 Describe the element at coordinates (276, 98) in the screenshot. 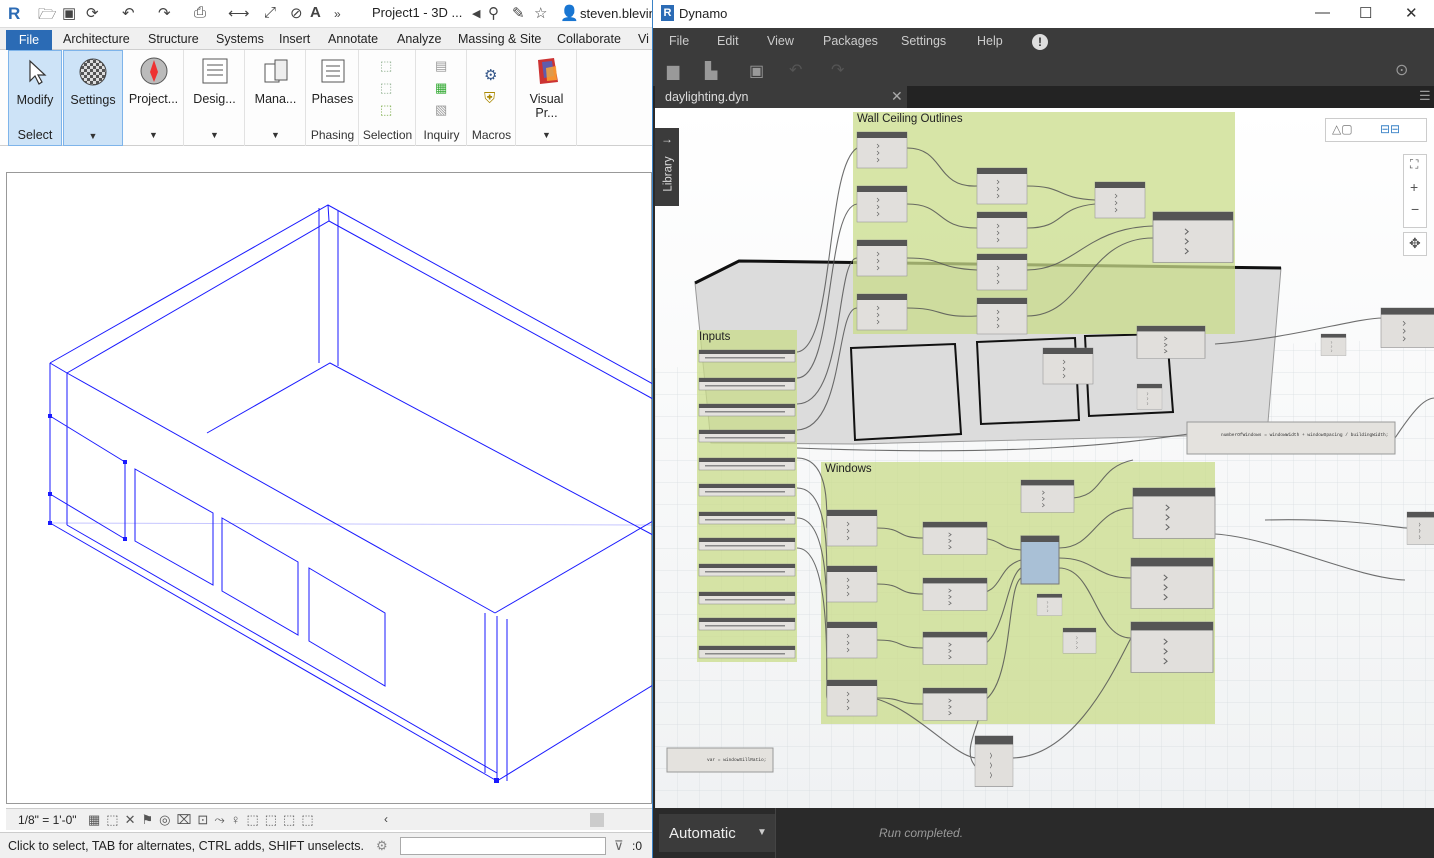

I see `manage-project-button: Mana... ▼` at that location.